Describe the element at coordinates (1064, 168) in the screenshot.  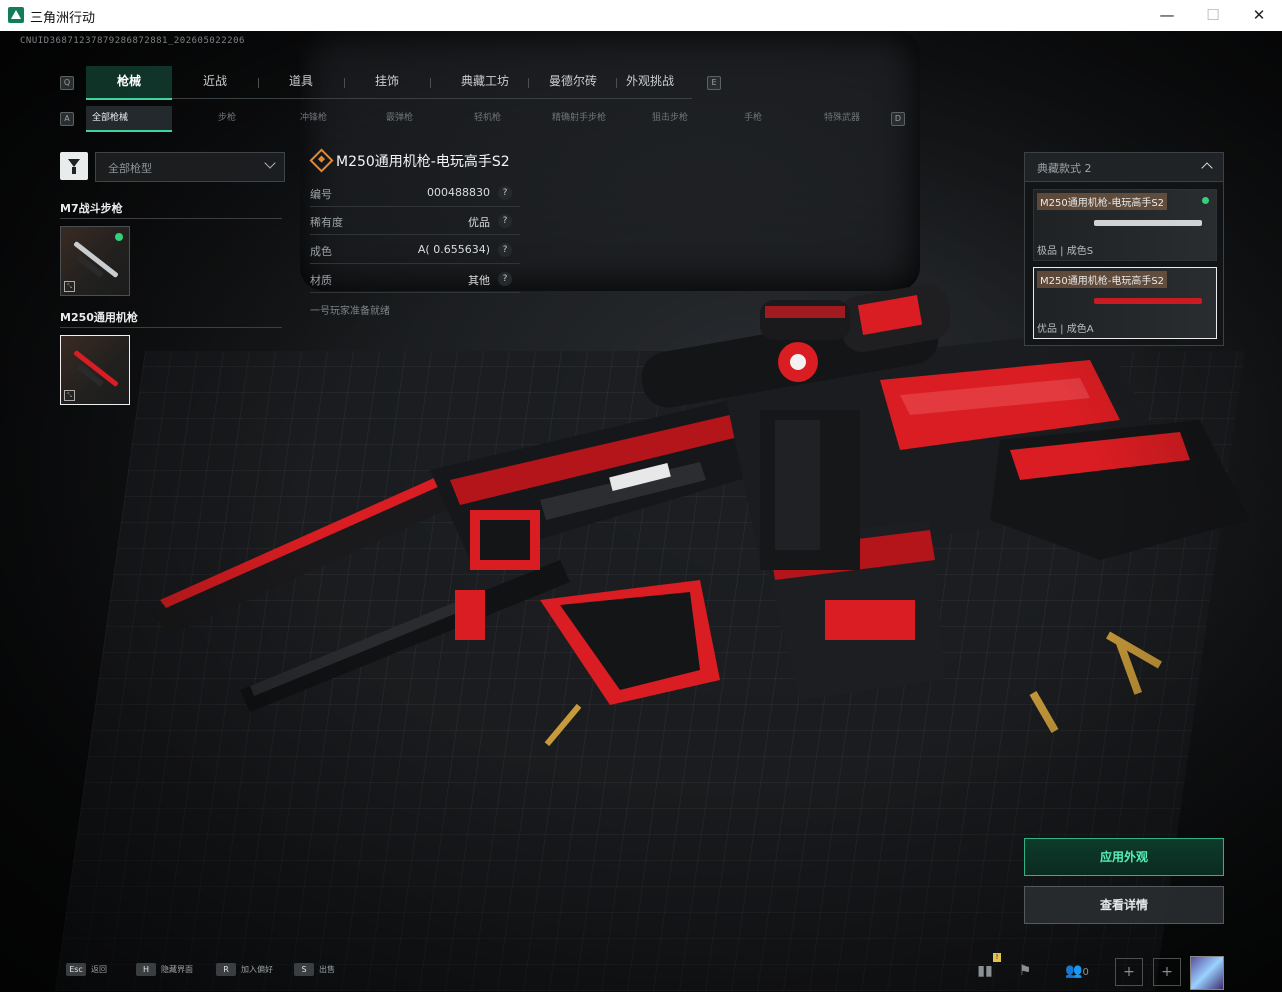
I see `collection-label: 典藏款式 2` at that location.